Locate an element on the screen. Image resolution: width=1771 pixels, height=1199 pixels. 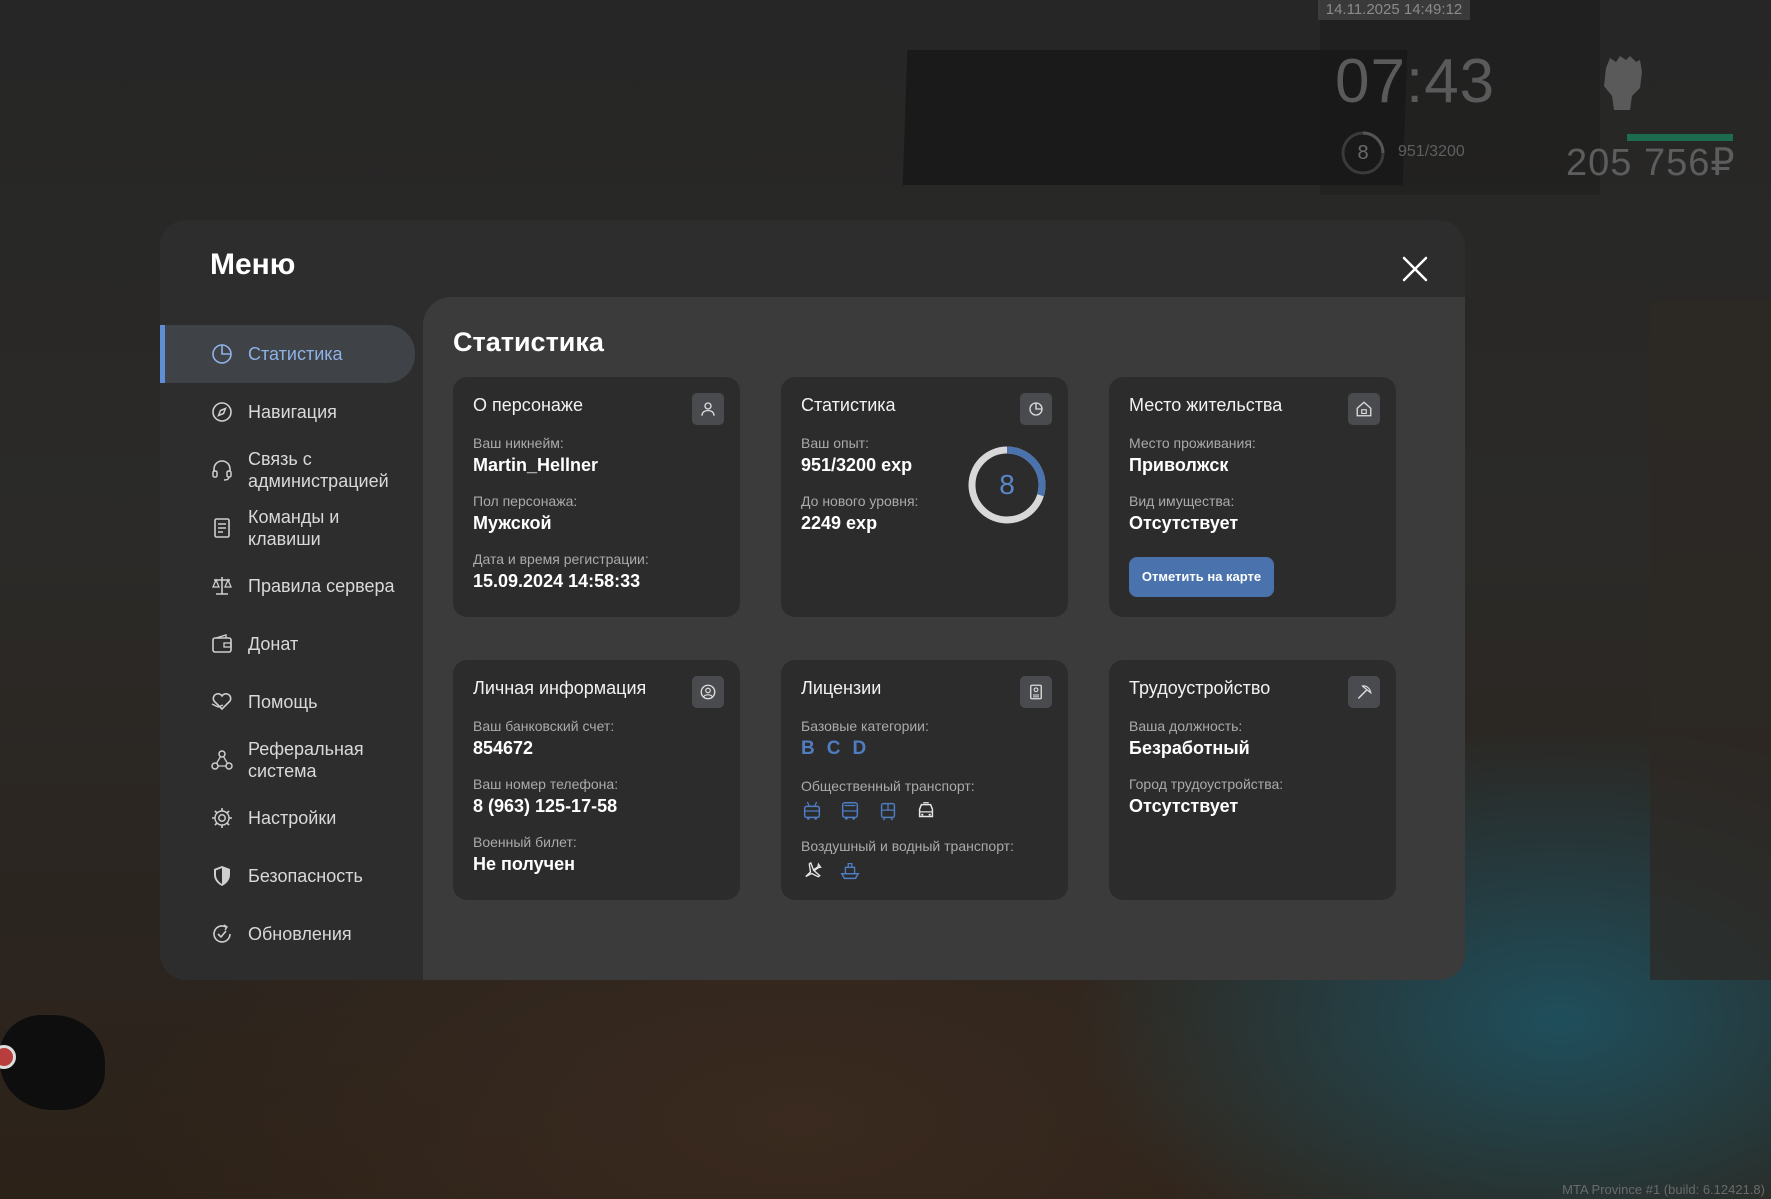
wallet-icon is located at coordinates (222, 643).